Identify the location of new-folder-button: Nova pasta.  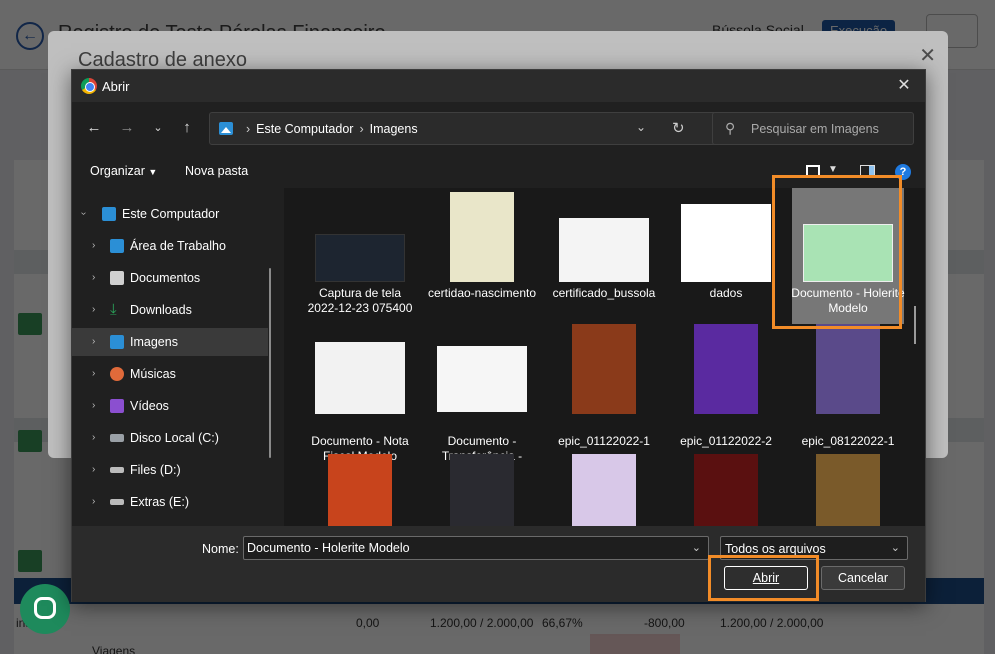
(216, 171).